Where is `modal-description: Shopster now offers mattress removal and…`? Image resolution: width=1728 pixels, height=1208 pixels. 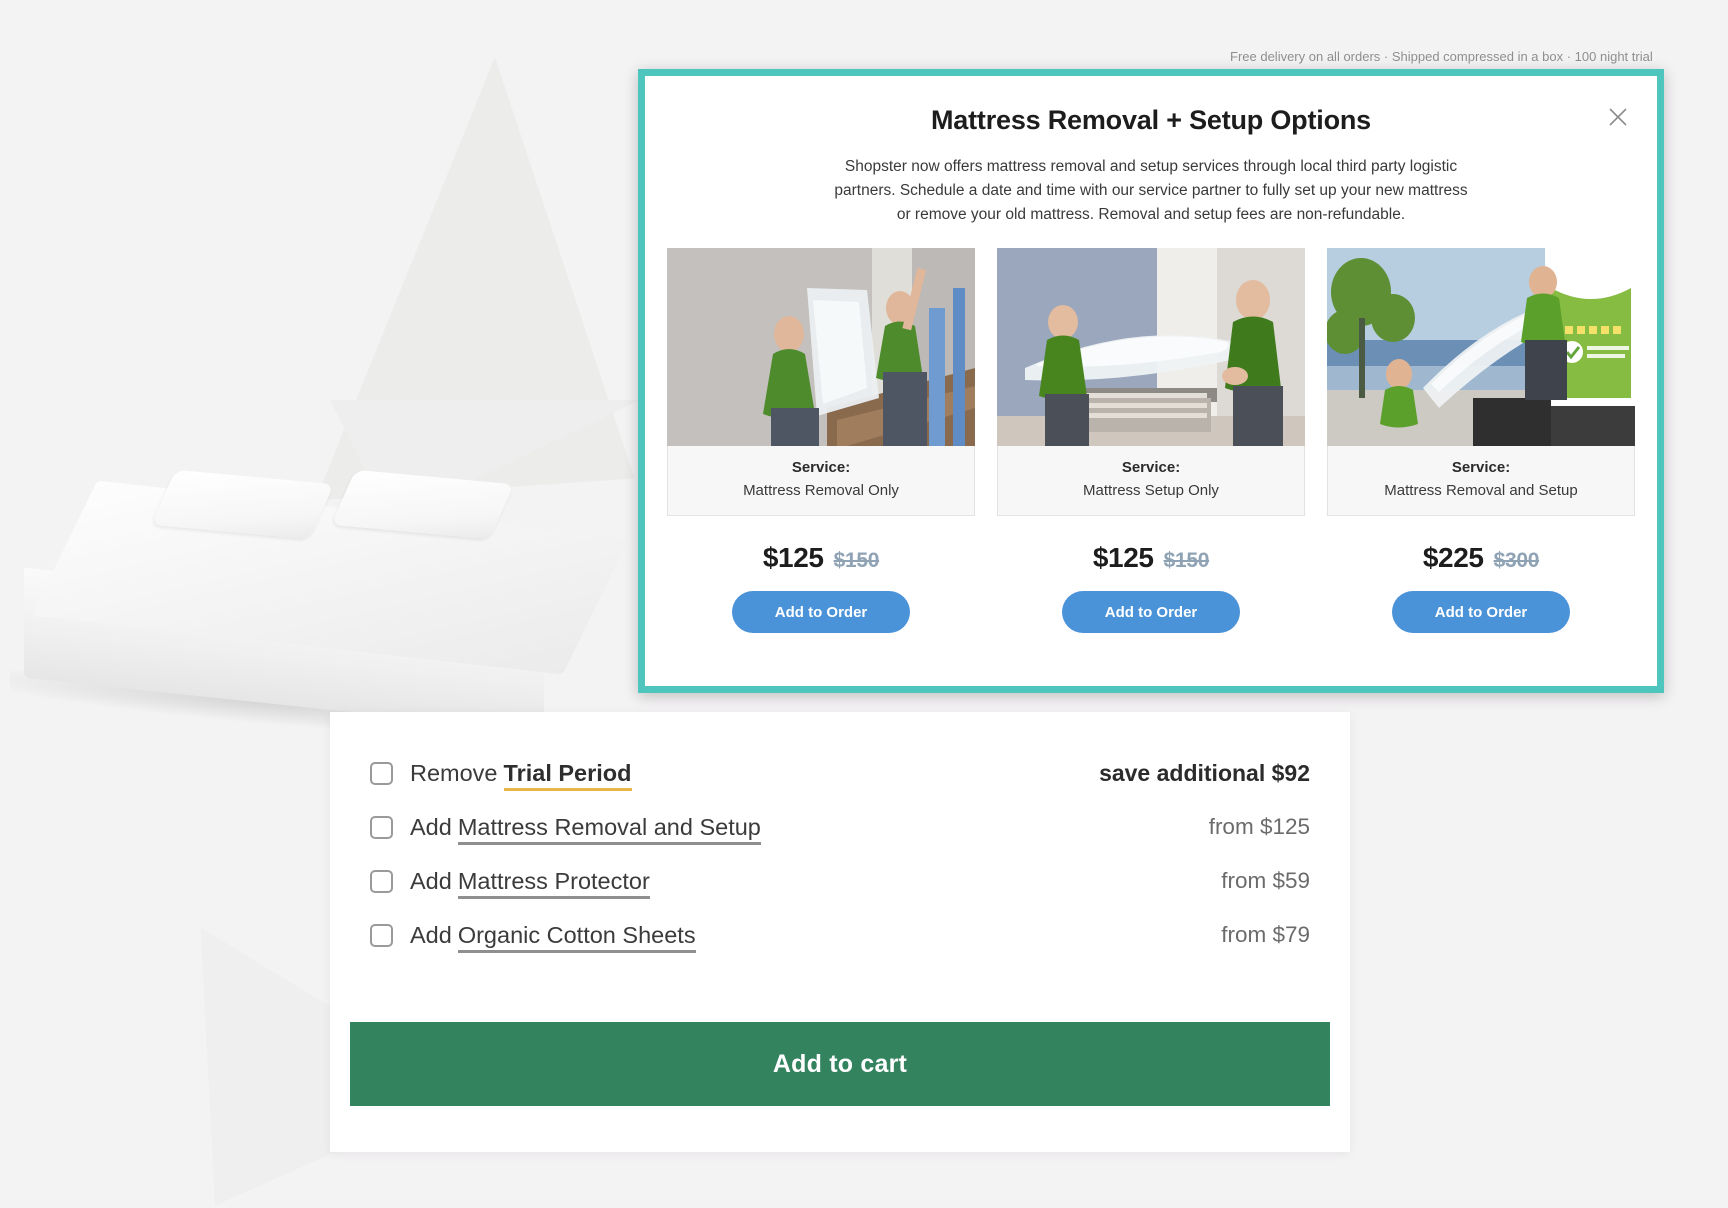
modal-description: Shopster now offers mattress removal and… is located at coordinates (1151, 190).